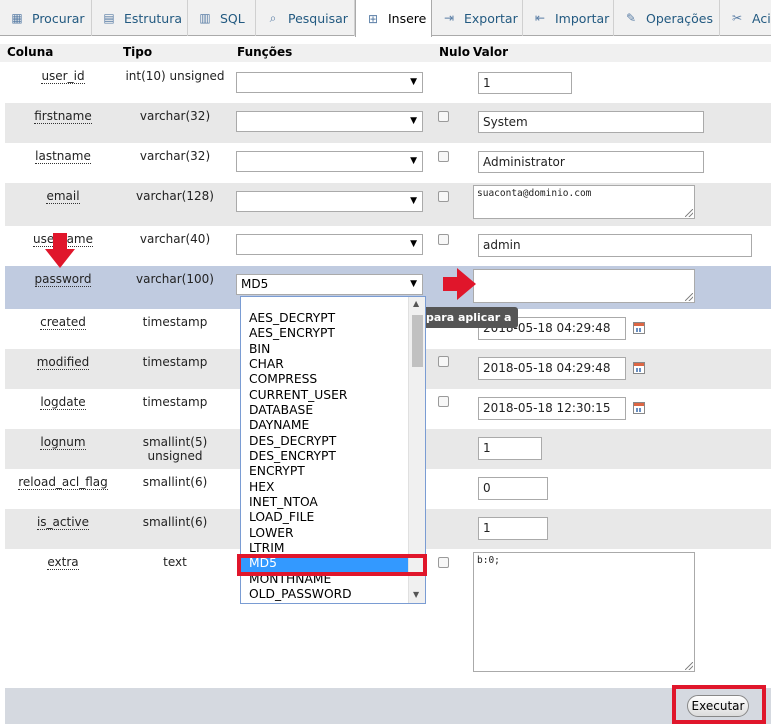 The width and height of the screenshot is (771, 728). I want to click on dropdown-option: DES_DECRYPT, so click(325, 441).